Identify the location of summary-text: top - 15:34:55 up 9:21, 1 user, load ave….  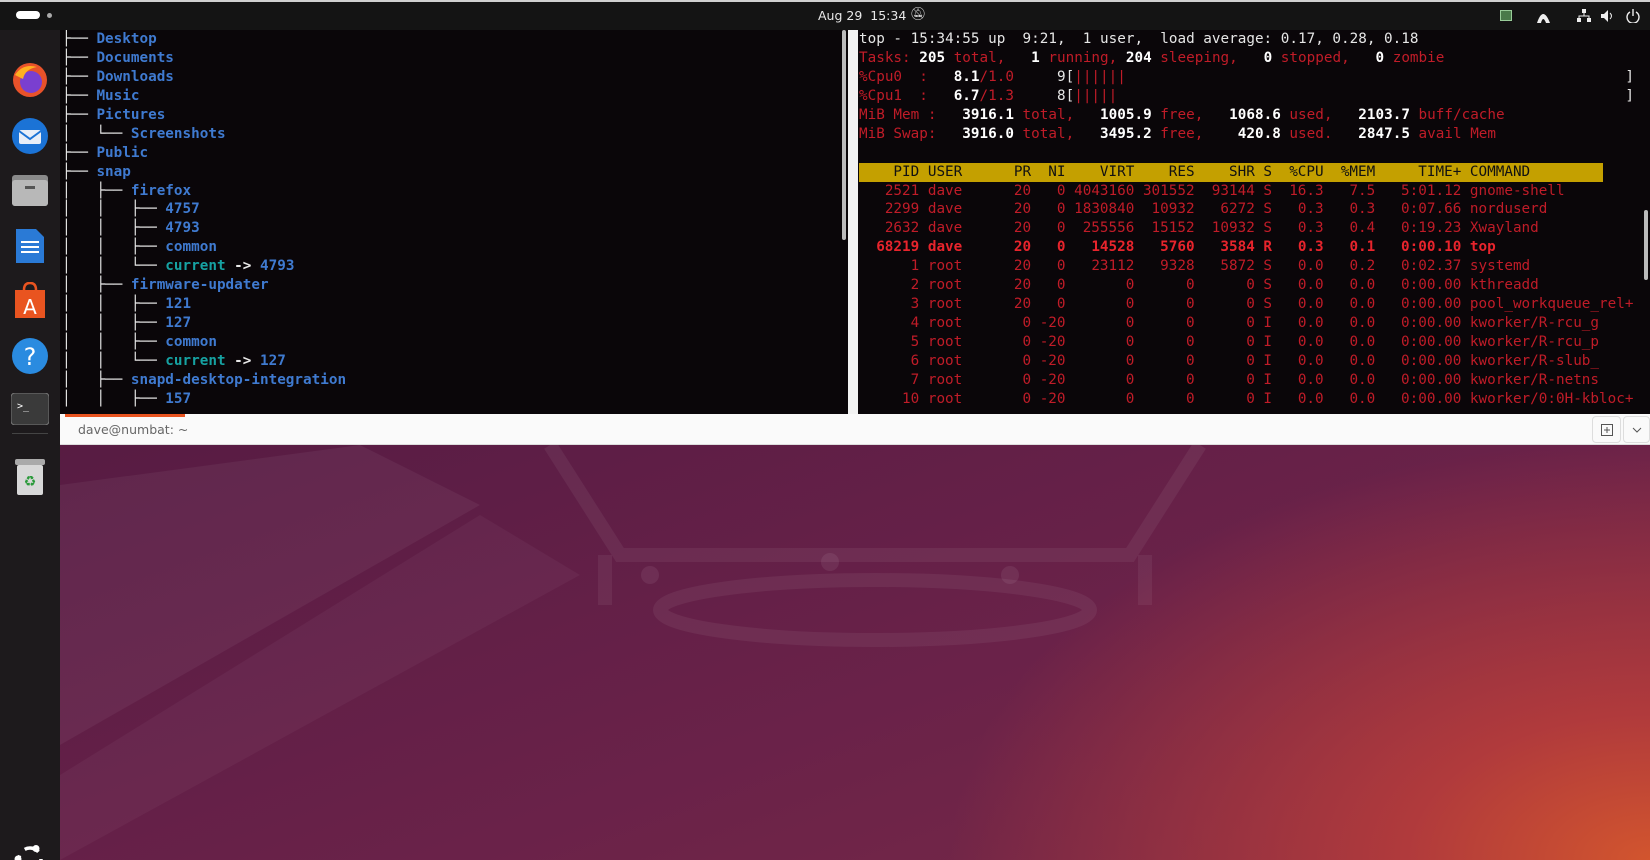
(1139, 39).